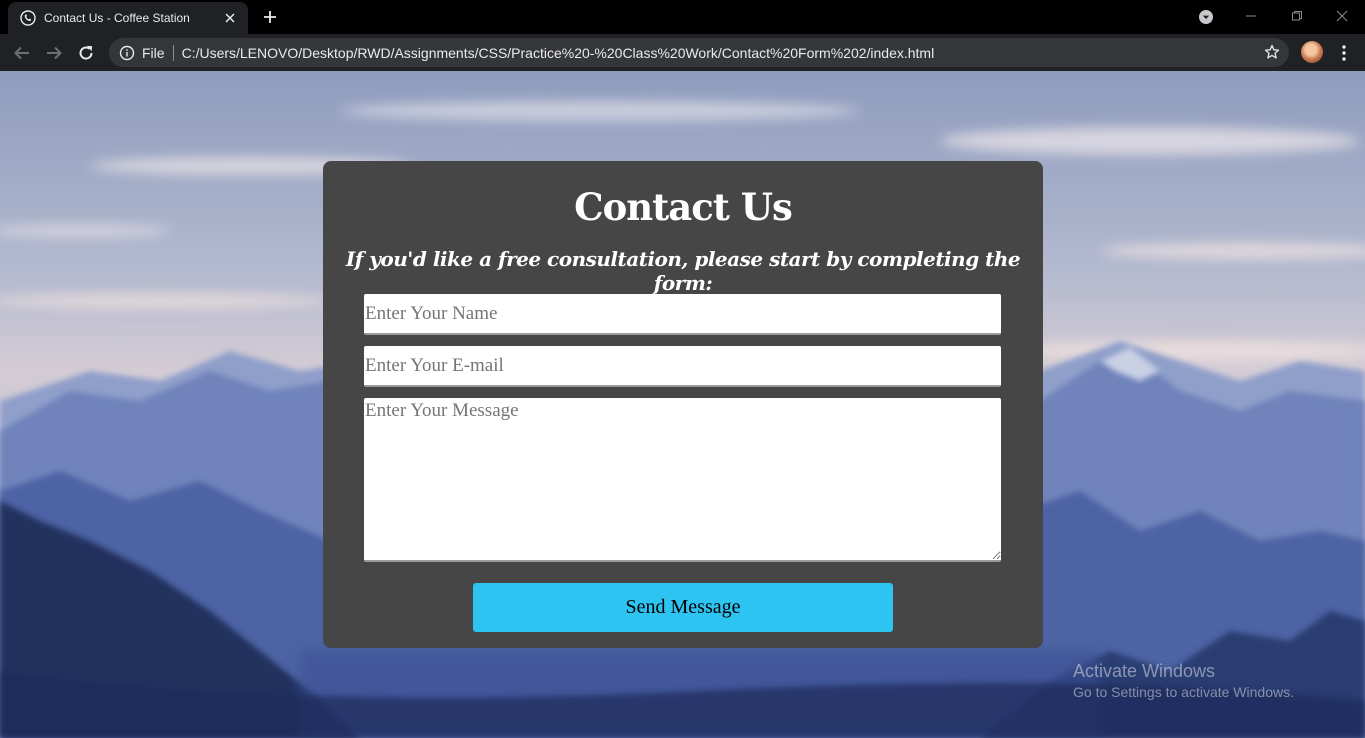 Image resolution: width=1365 pixels, height=738 pixels. I want to click on forward-icon, so click(54, 53).